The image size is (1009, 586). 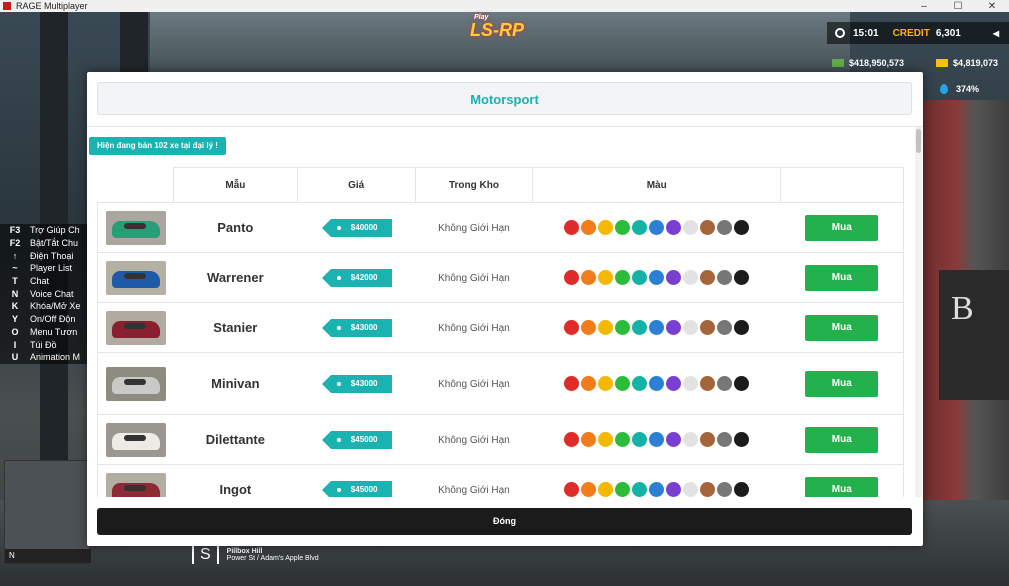 I want to click on water-display: 374%, so click(x=959, y=89).